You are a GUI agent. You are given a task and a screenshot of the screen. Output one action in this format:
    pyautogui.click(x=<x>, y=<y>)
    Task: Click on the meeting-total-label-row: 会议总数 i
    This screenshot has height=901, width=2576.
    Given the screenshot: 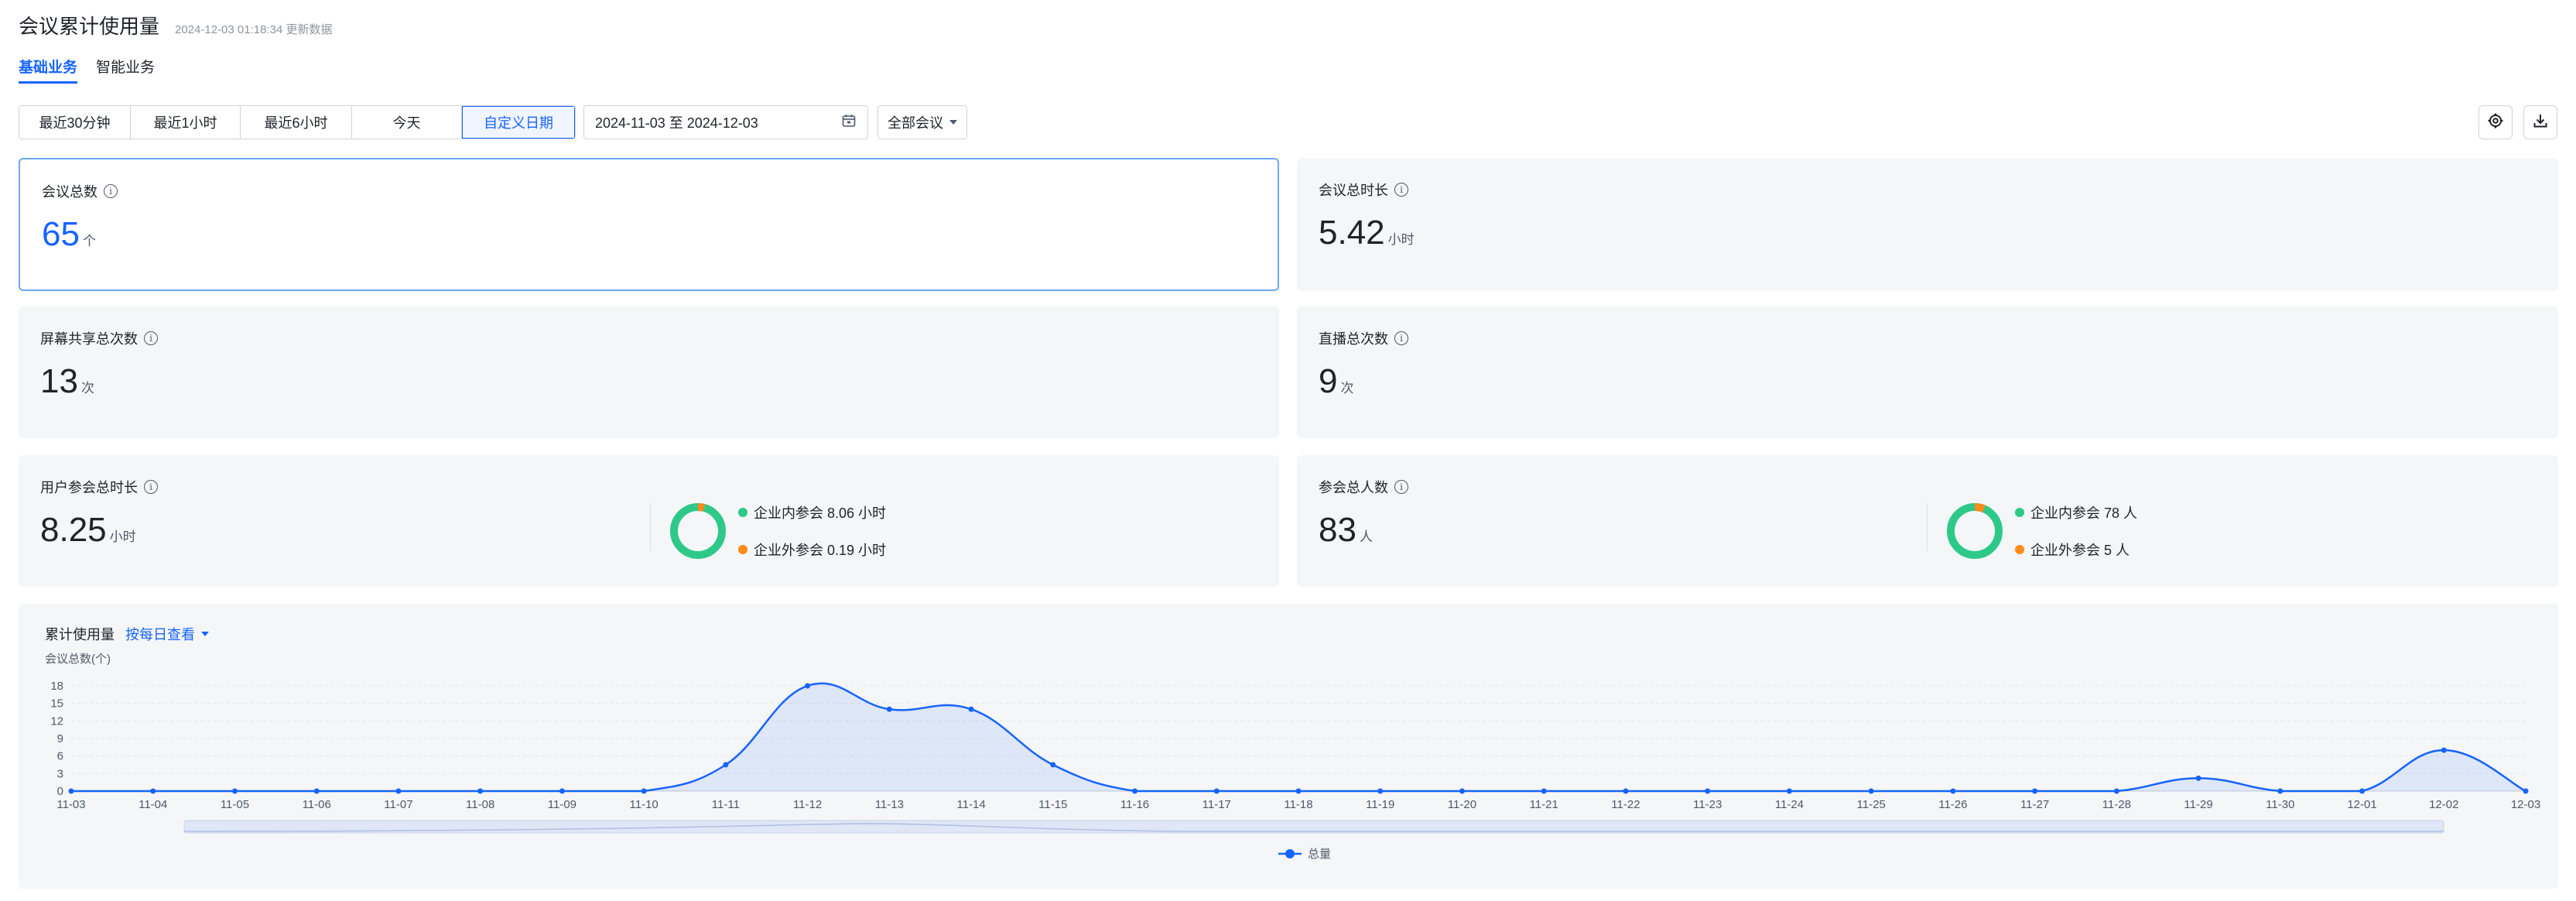 What is the action you would take?
    pyautogui.click(x=80, y=191)
    